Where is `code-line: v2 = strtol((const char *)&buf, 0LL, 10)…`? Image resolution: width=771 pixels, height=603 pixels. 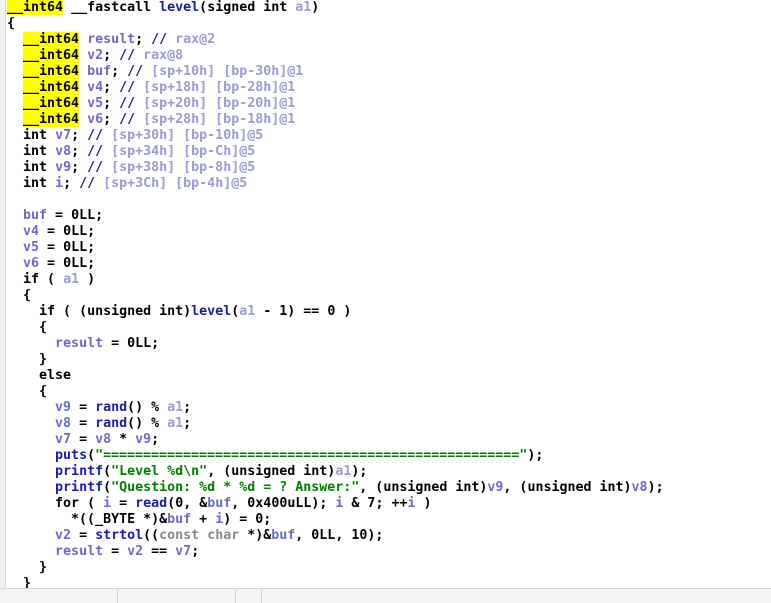 code-line: v2 = strtol((const char *)&buf, 0LL, 10)… is located at coordinates (389, 536).